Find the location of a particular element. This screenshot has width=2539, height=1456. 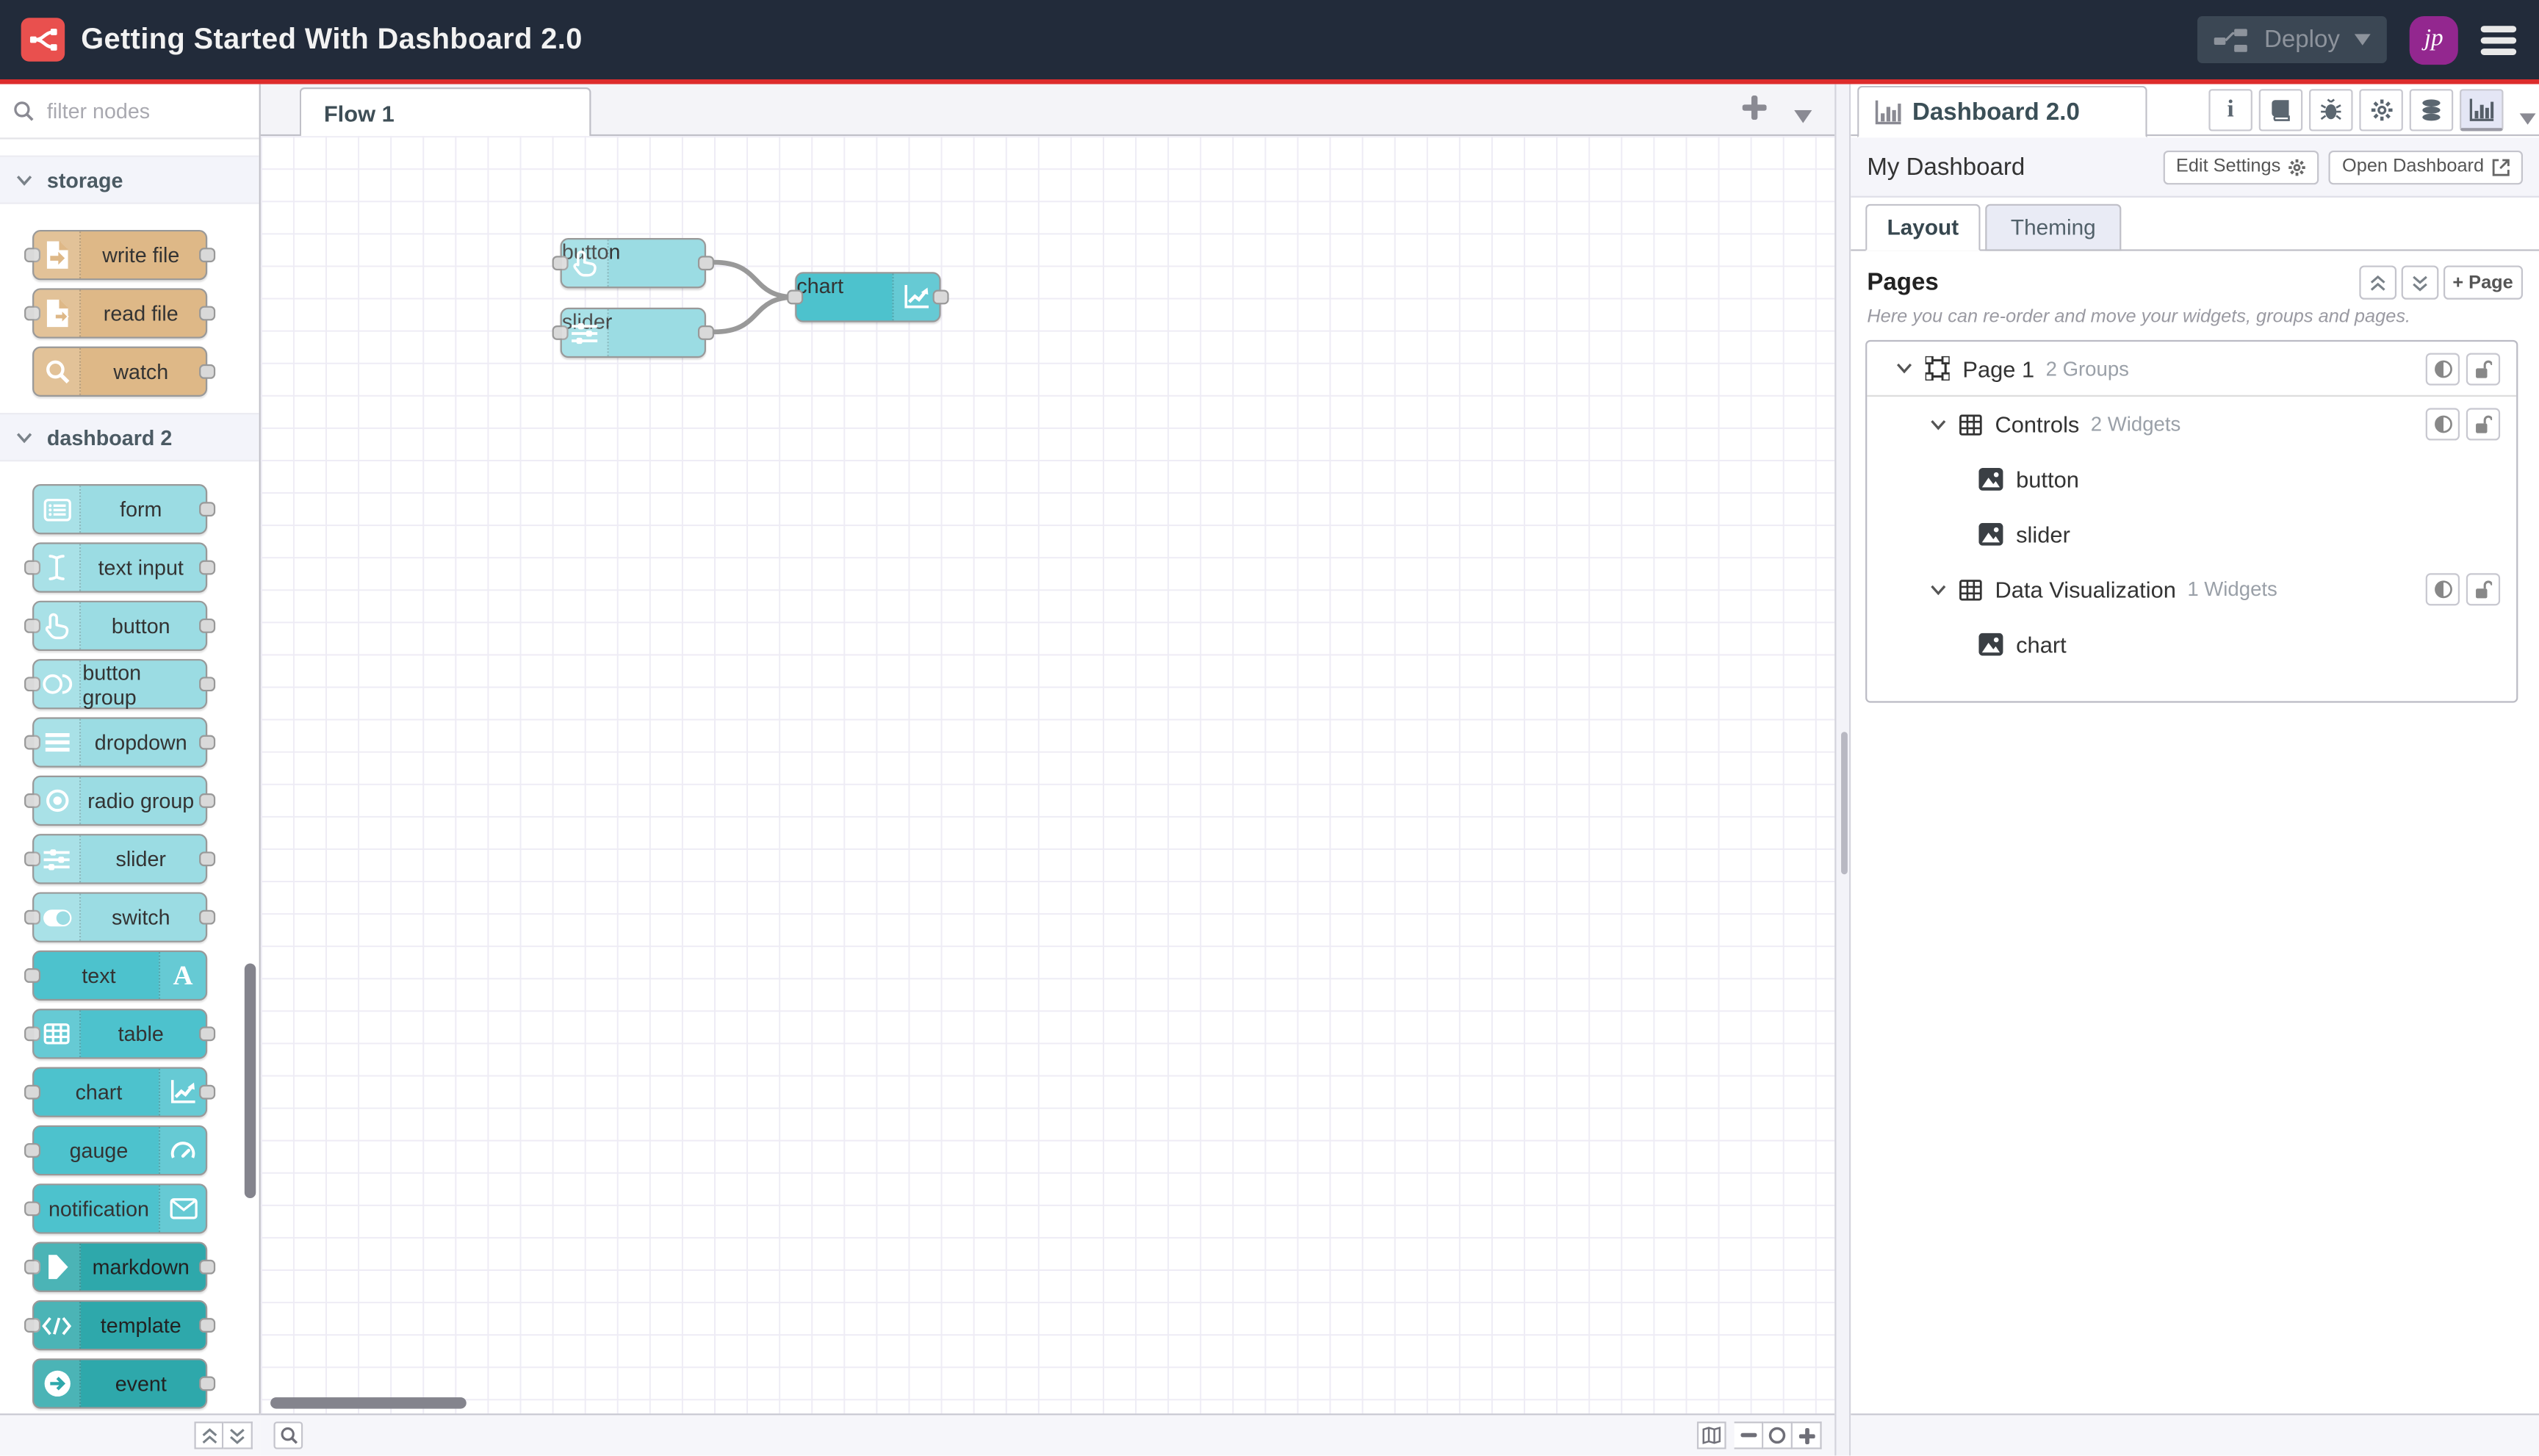

sidebar-tab-debug is located at coordinates (2331, 110).